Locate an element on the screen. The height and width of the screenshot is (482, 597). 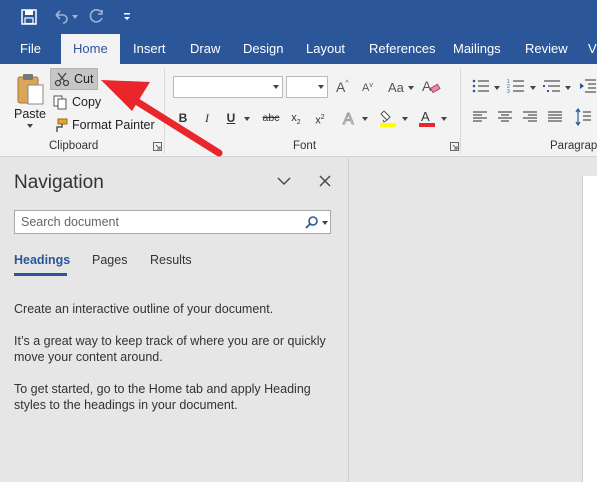
tab-view: V is located at coordinates (592, 49).